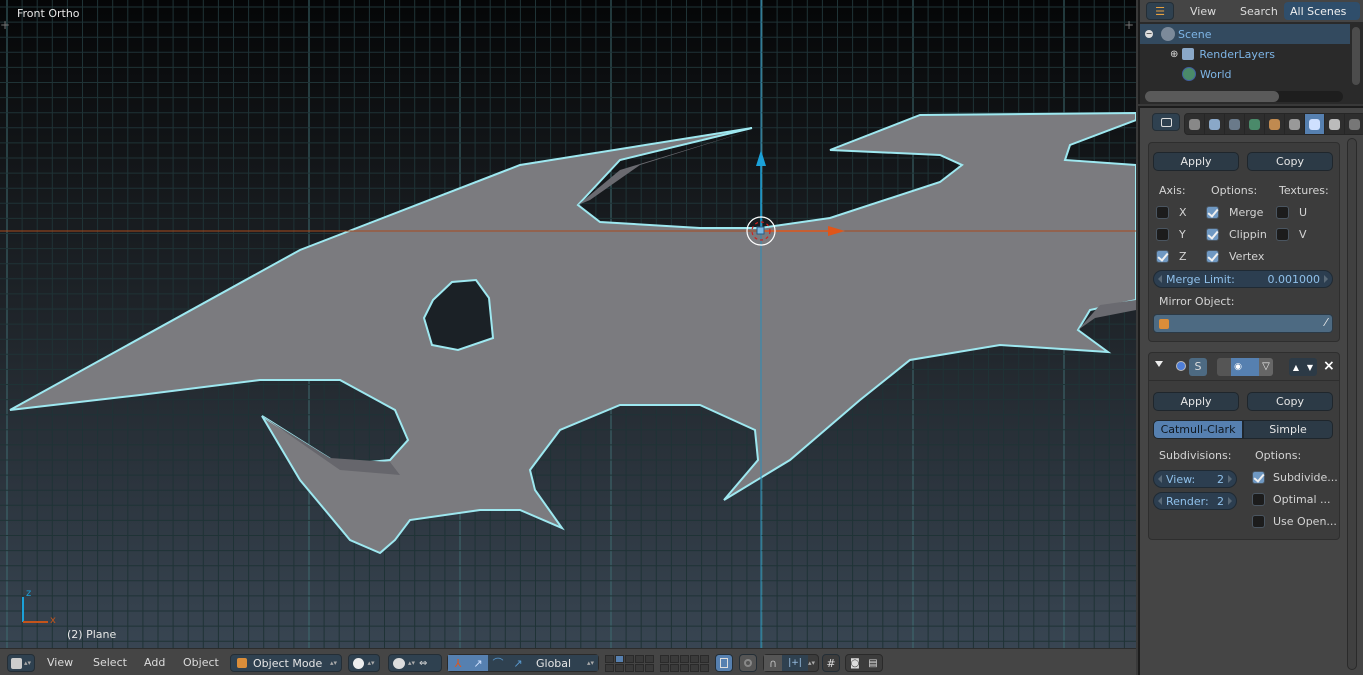 This screenshot has width=1363, height=675. What do you see at coordinates (1258, 477) in the screenshot?
I see `subdivide-uvs-checkbox` at bounding box center [1258, 477].